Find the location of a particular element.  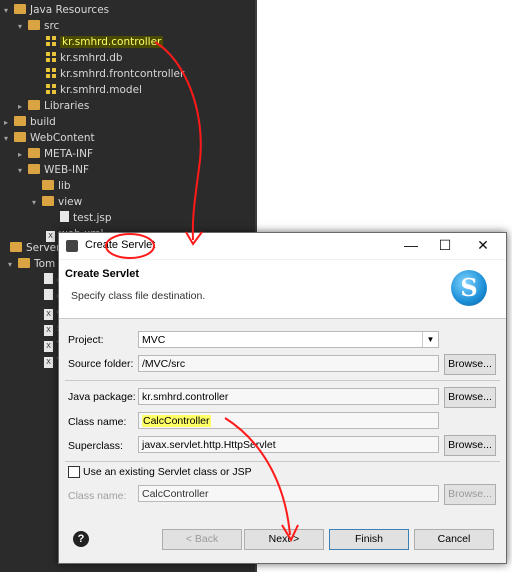

tree-item: ▾ WEB-INF is located at coordinates (53, 170).